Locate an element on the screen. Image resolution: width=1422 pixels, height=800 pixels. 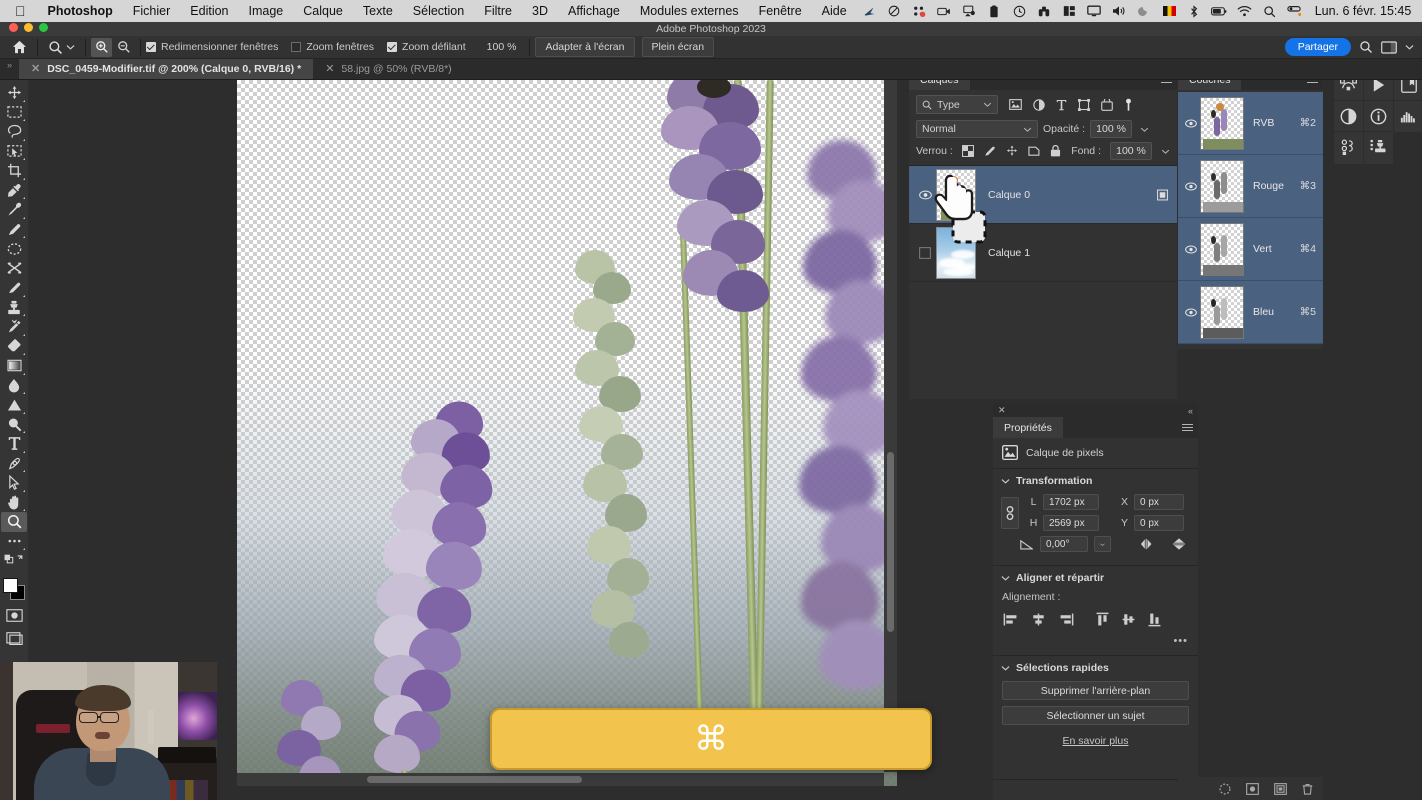
clipboard-icon is located at coordinates (994, 11).